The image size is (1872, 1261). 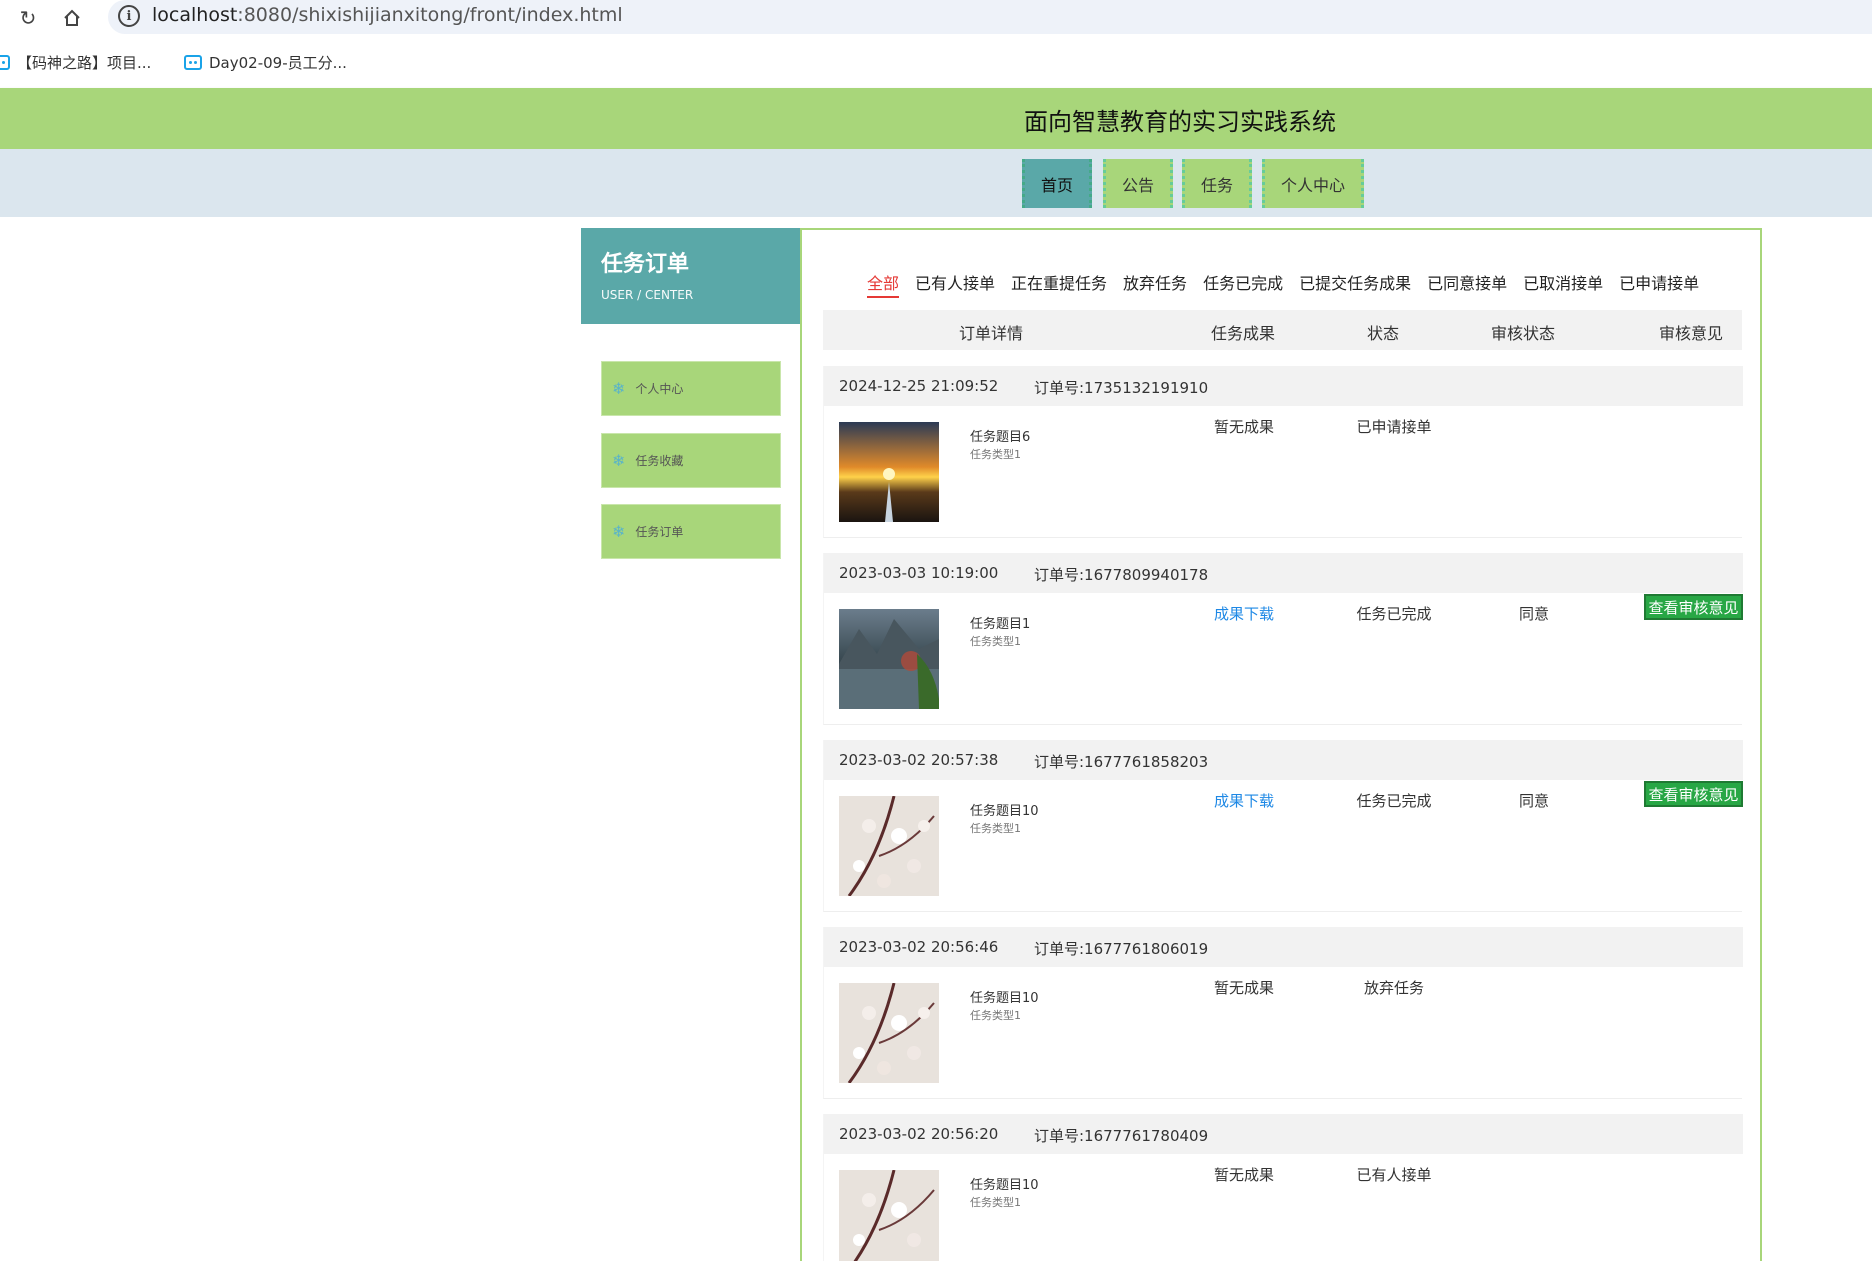 What do you see at coordinates (1217, 183) in the screenshot?
I see `nav-tasks: 任务` at bounding box center [1217, 183].